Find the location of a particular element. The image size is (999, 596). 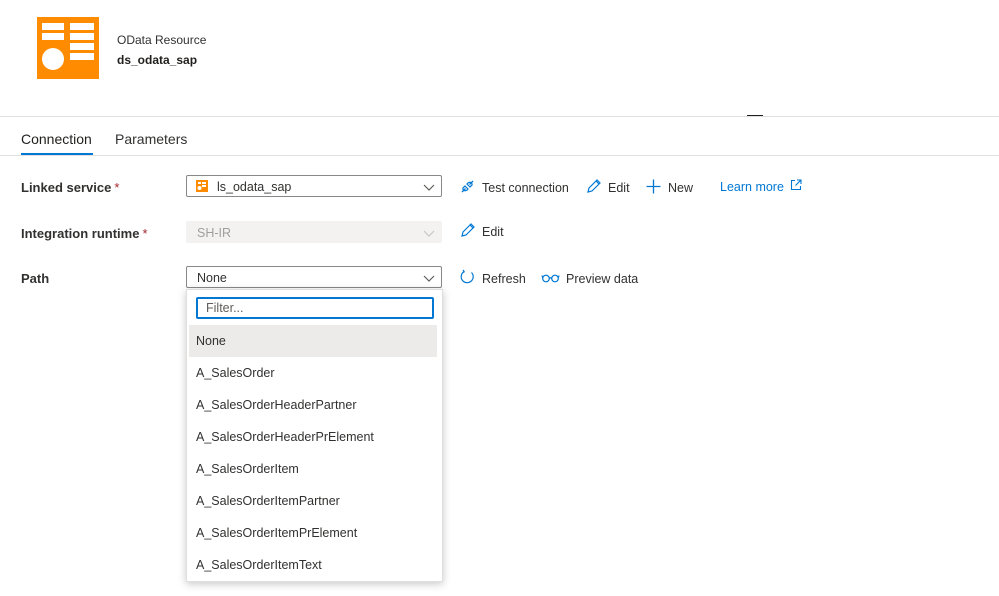

learn-more-label: Learn more is located at coordinates (752, 186).